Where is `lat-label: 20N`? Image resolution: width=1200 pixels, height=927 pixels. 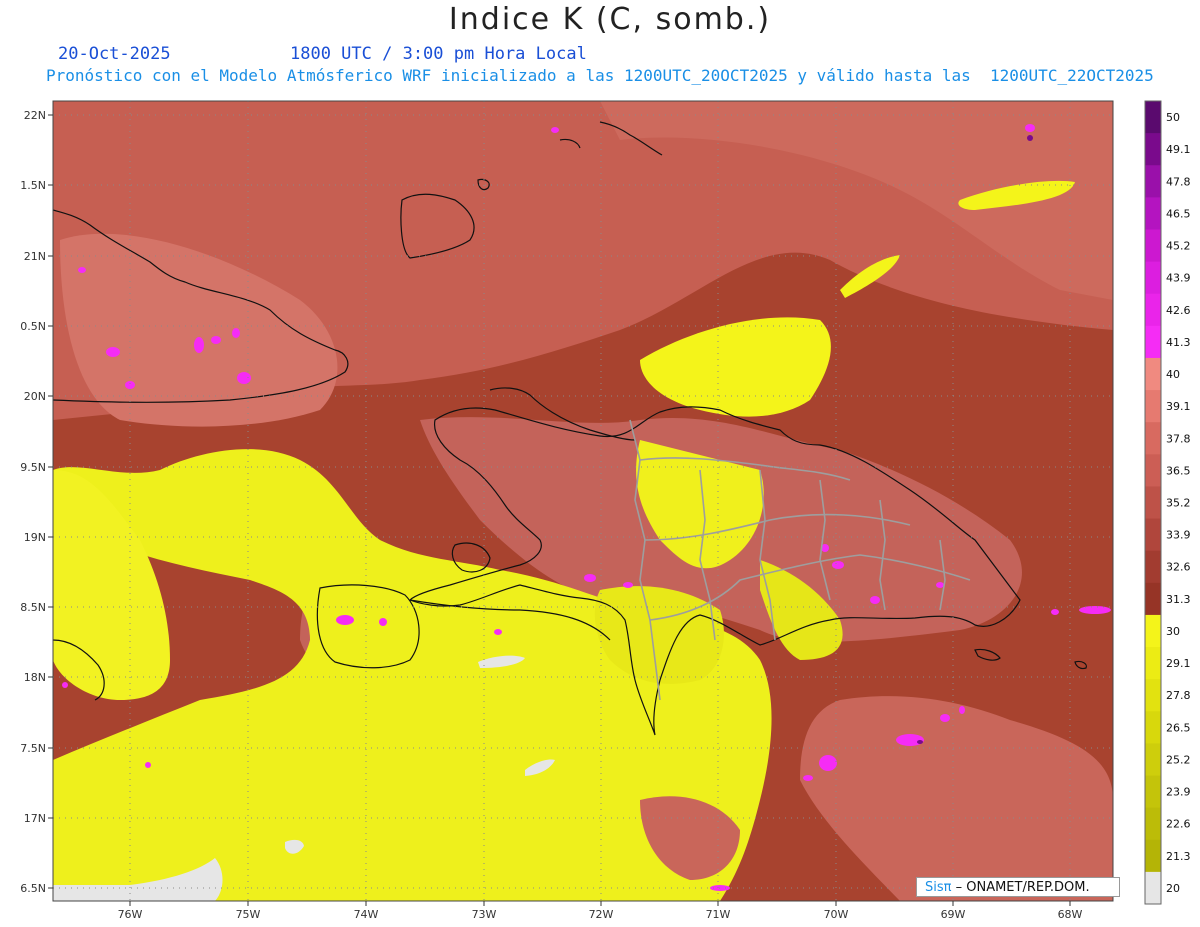
lat-label: 20N is located at coordinates (35, 396).